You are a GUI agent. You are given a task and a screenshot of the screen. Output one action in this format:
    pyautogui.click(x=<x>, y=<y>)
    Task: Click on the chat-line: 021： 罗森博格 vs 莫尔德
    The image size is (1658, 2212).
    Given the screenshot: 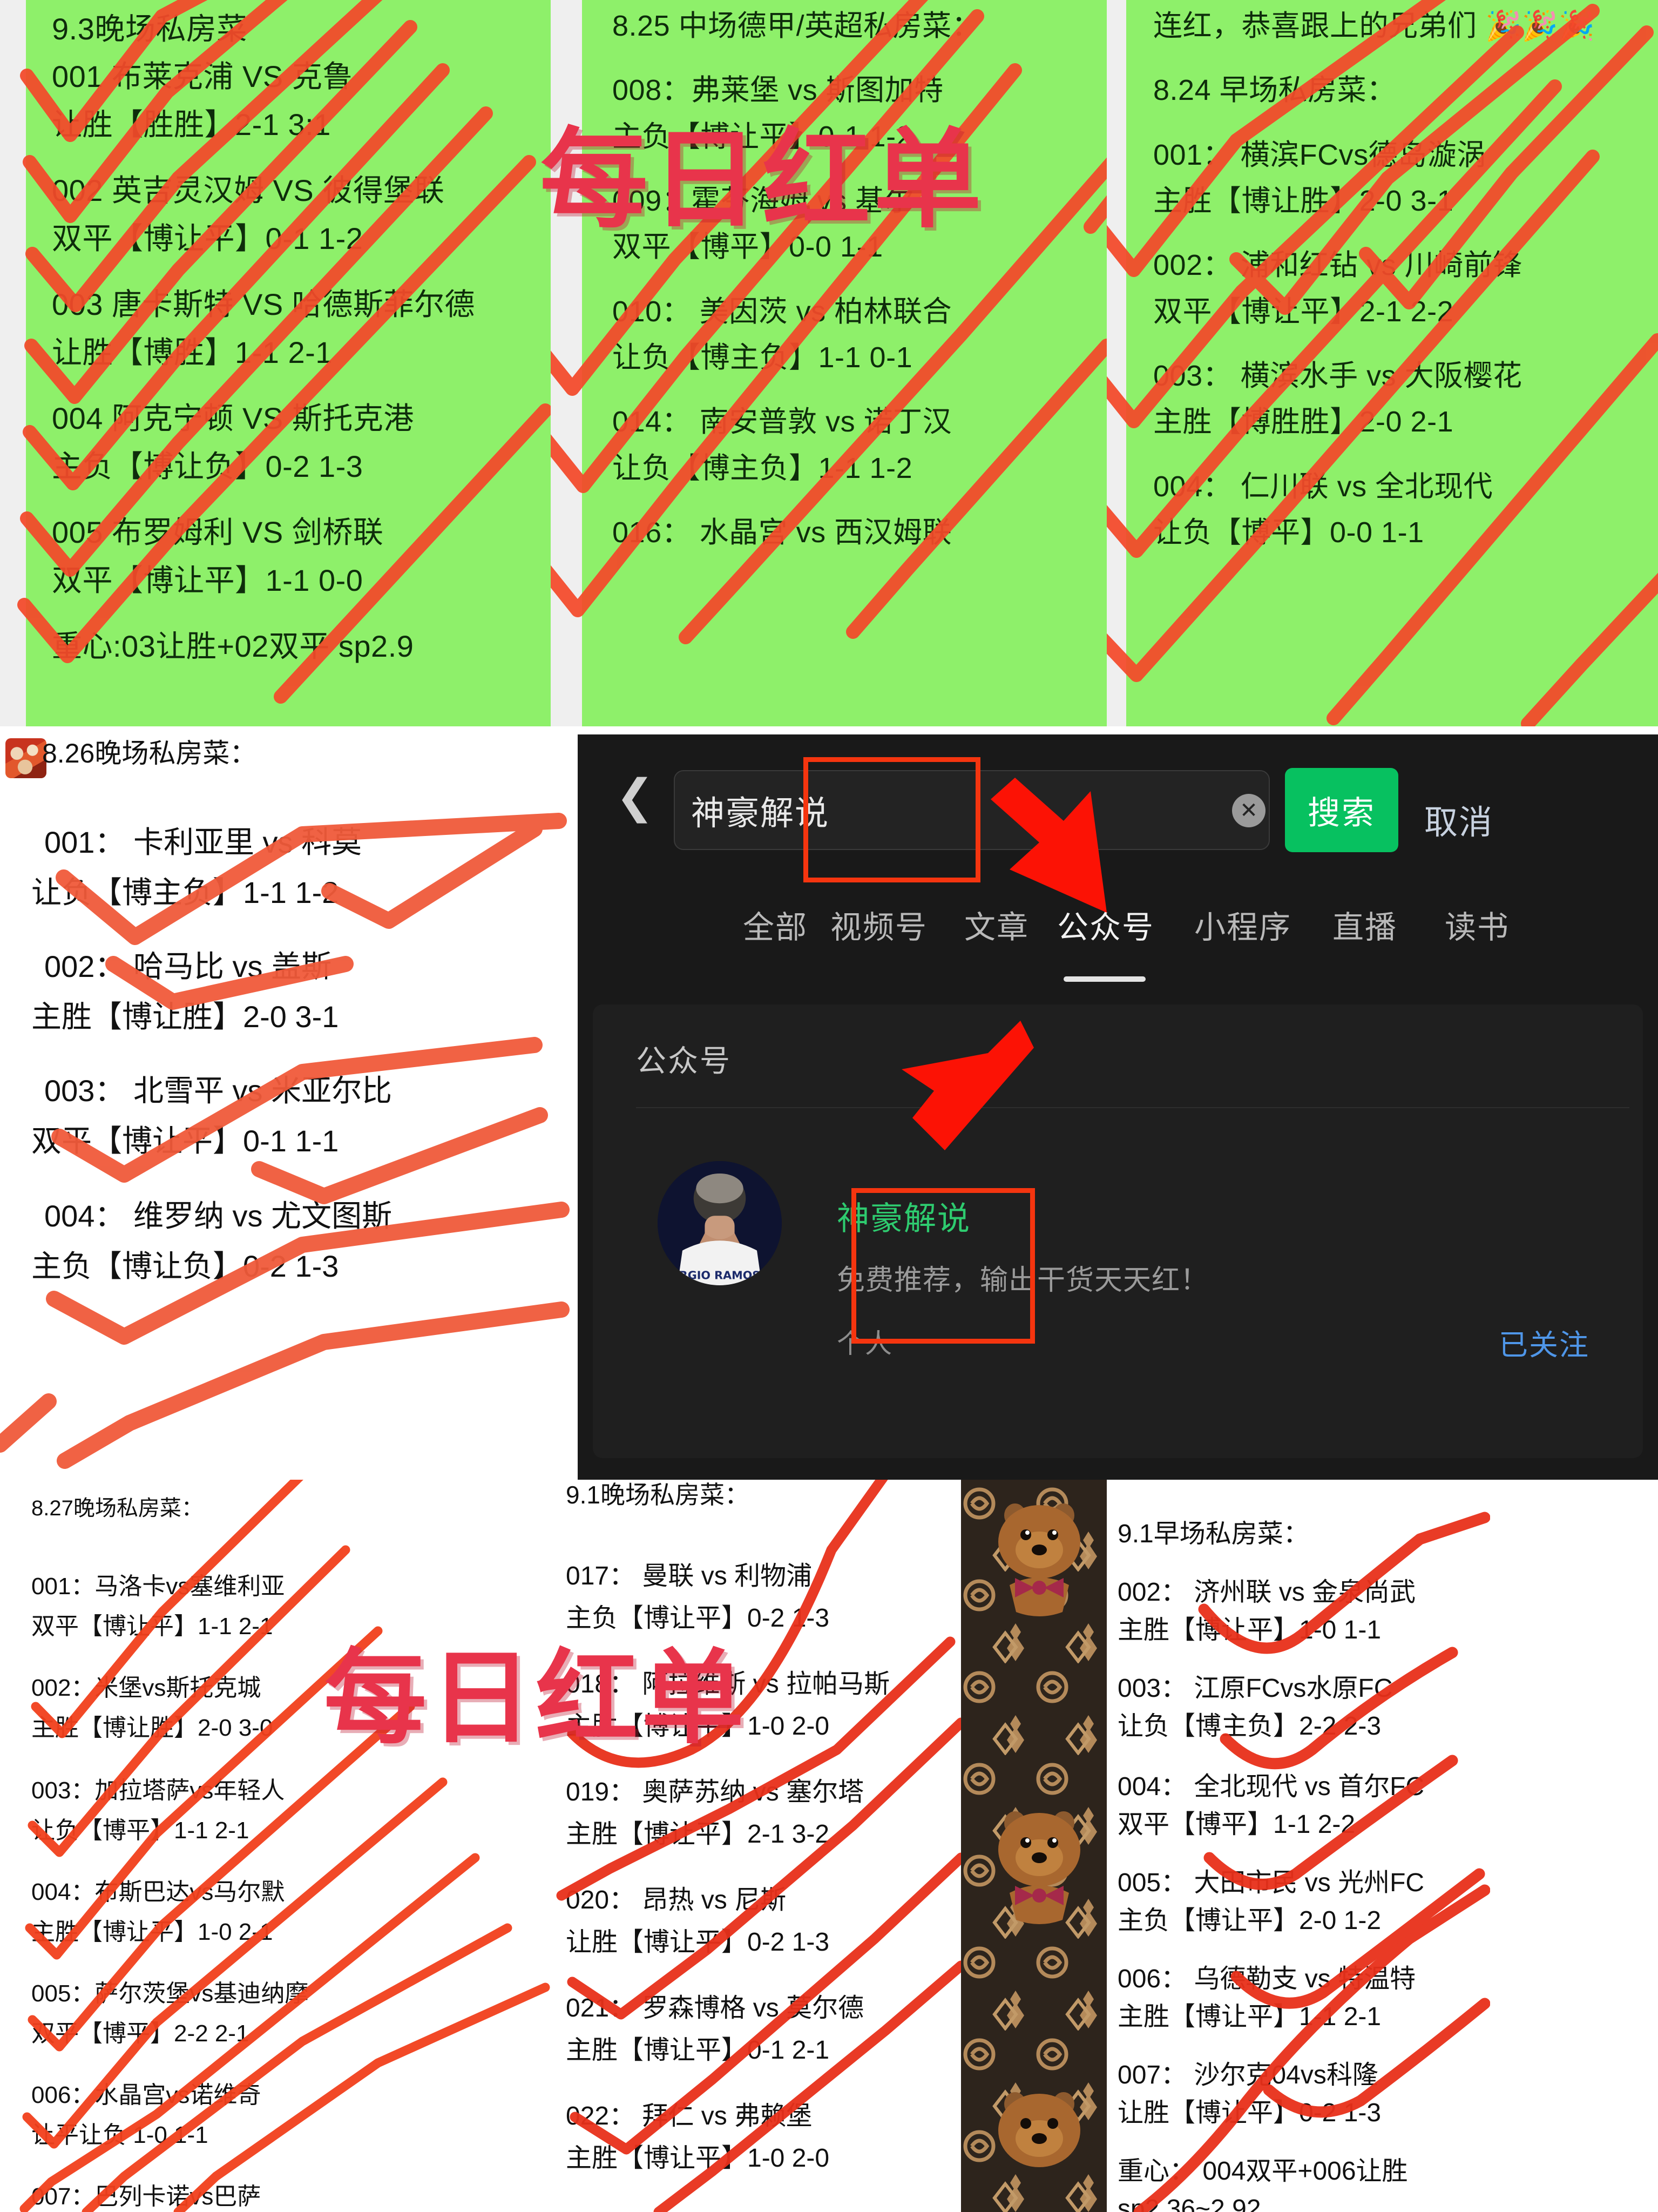 What is the action you would take?
    pyautogui.click(x=715, y=2008)
    